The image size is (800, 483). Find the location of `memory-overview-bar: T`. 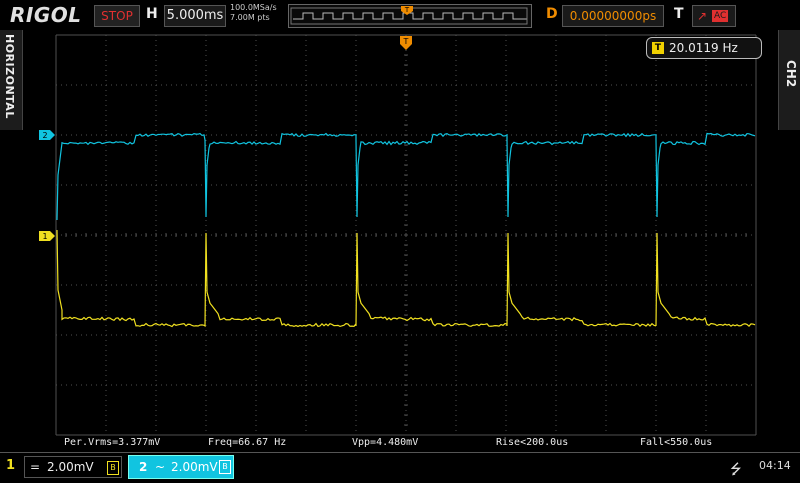

memory-overview-bar: T is located at coordinates (410, 16).